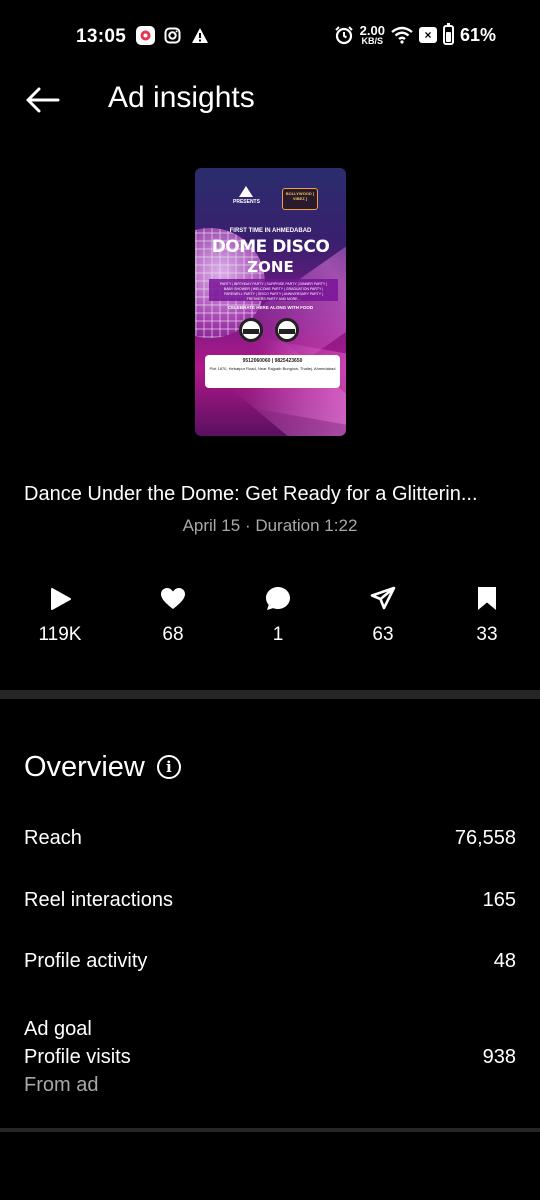 The image size is (540, 1200). I want to click on reel-interactions-value: 165, so click(499, 900).